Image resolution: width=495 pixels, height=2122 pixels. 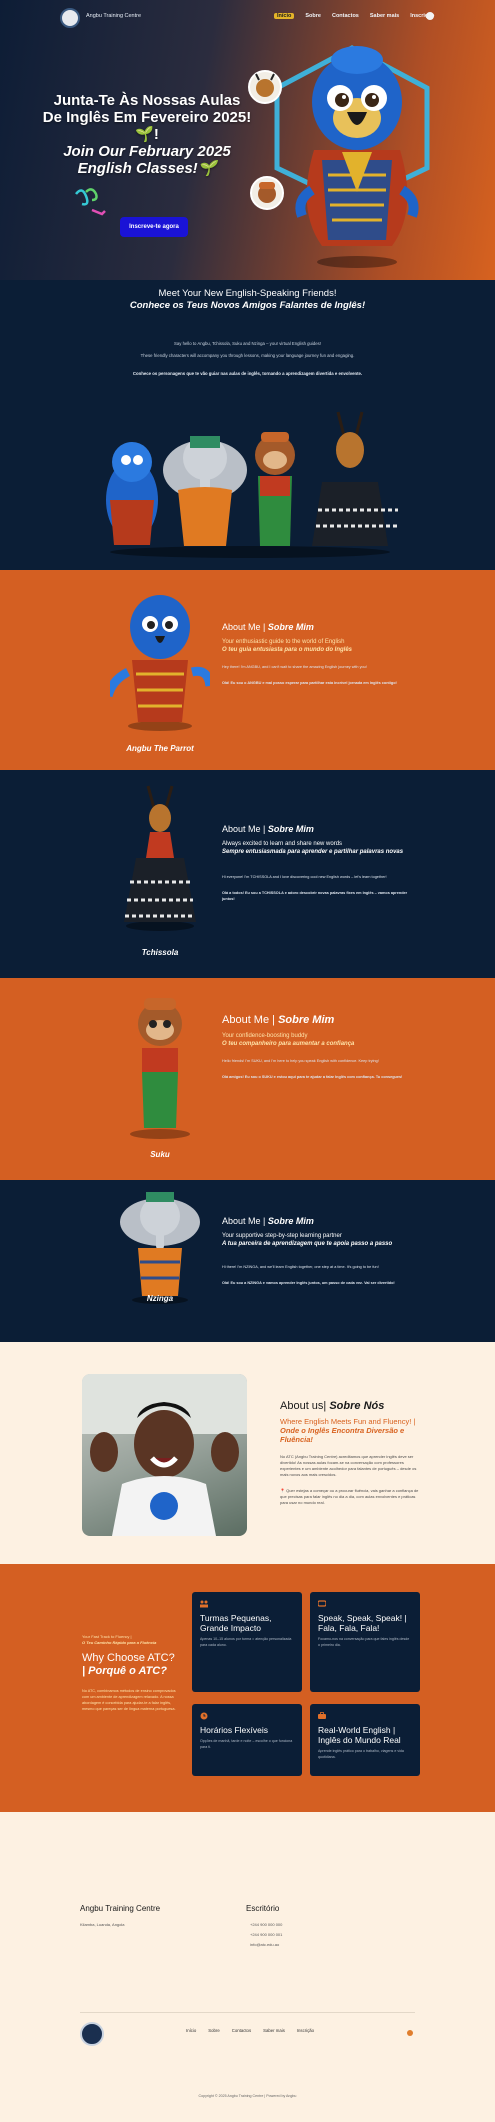 I want to click on meet-title-en: Meet Your New English-Speaking Friends!, so click(x=247, y=293).